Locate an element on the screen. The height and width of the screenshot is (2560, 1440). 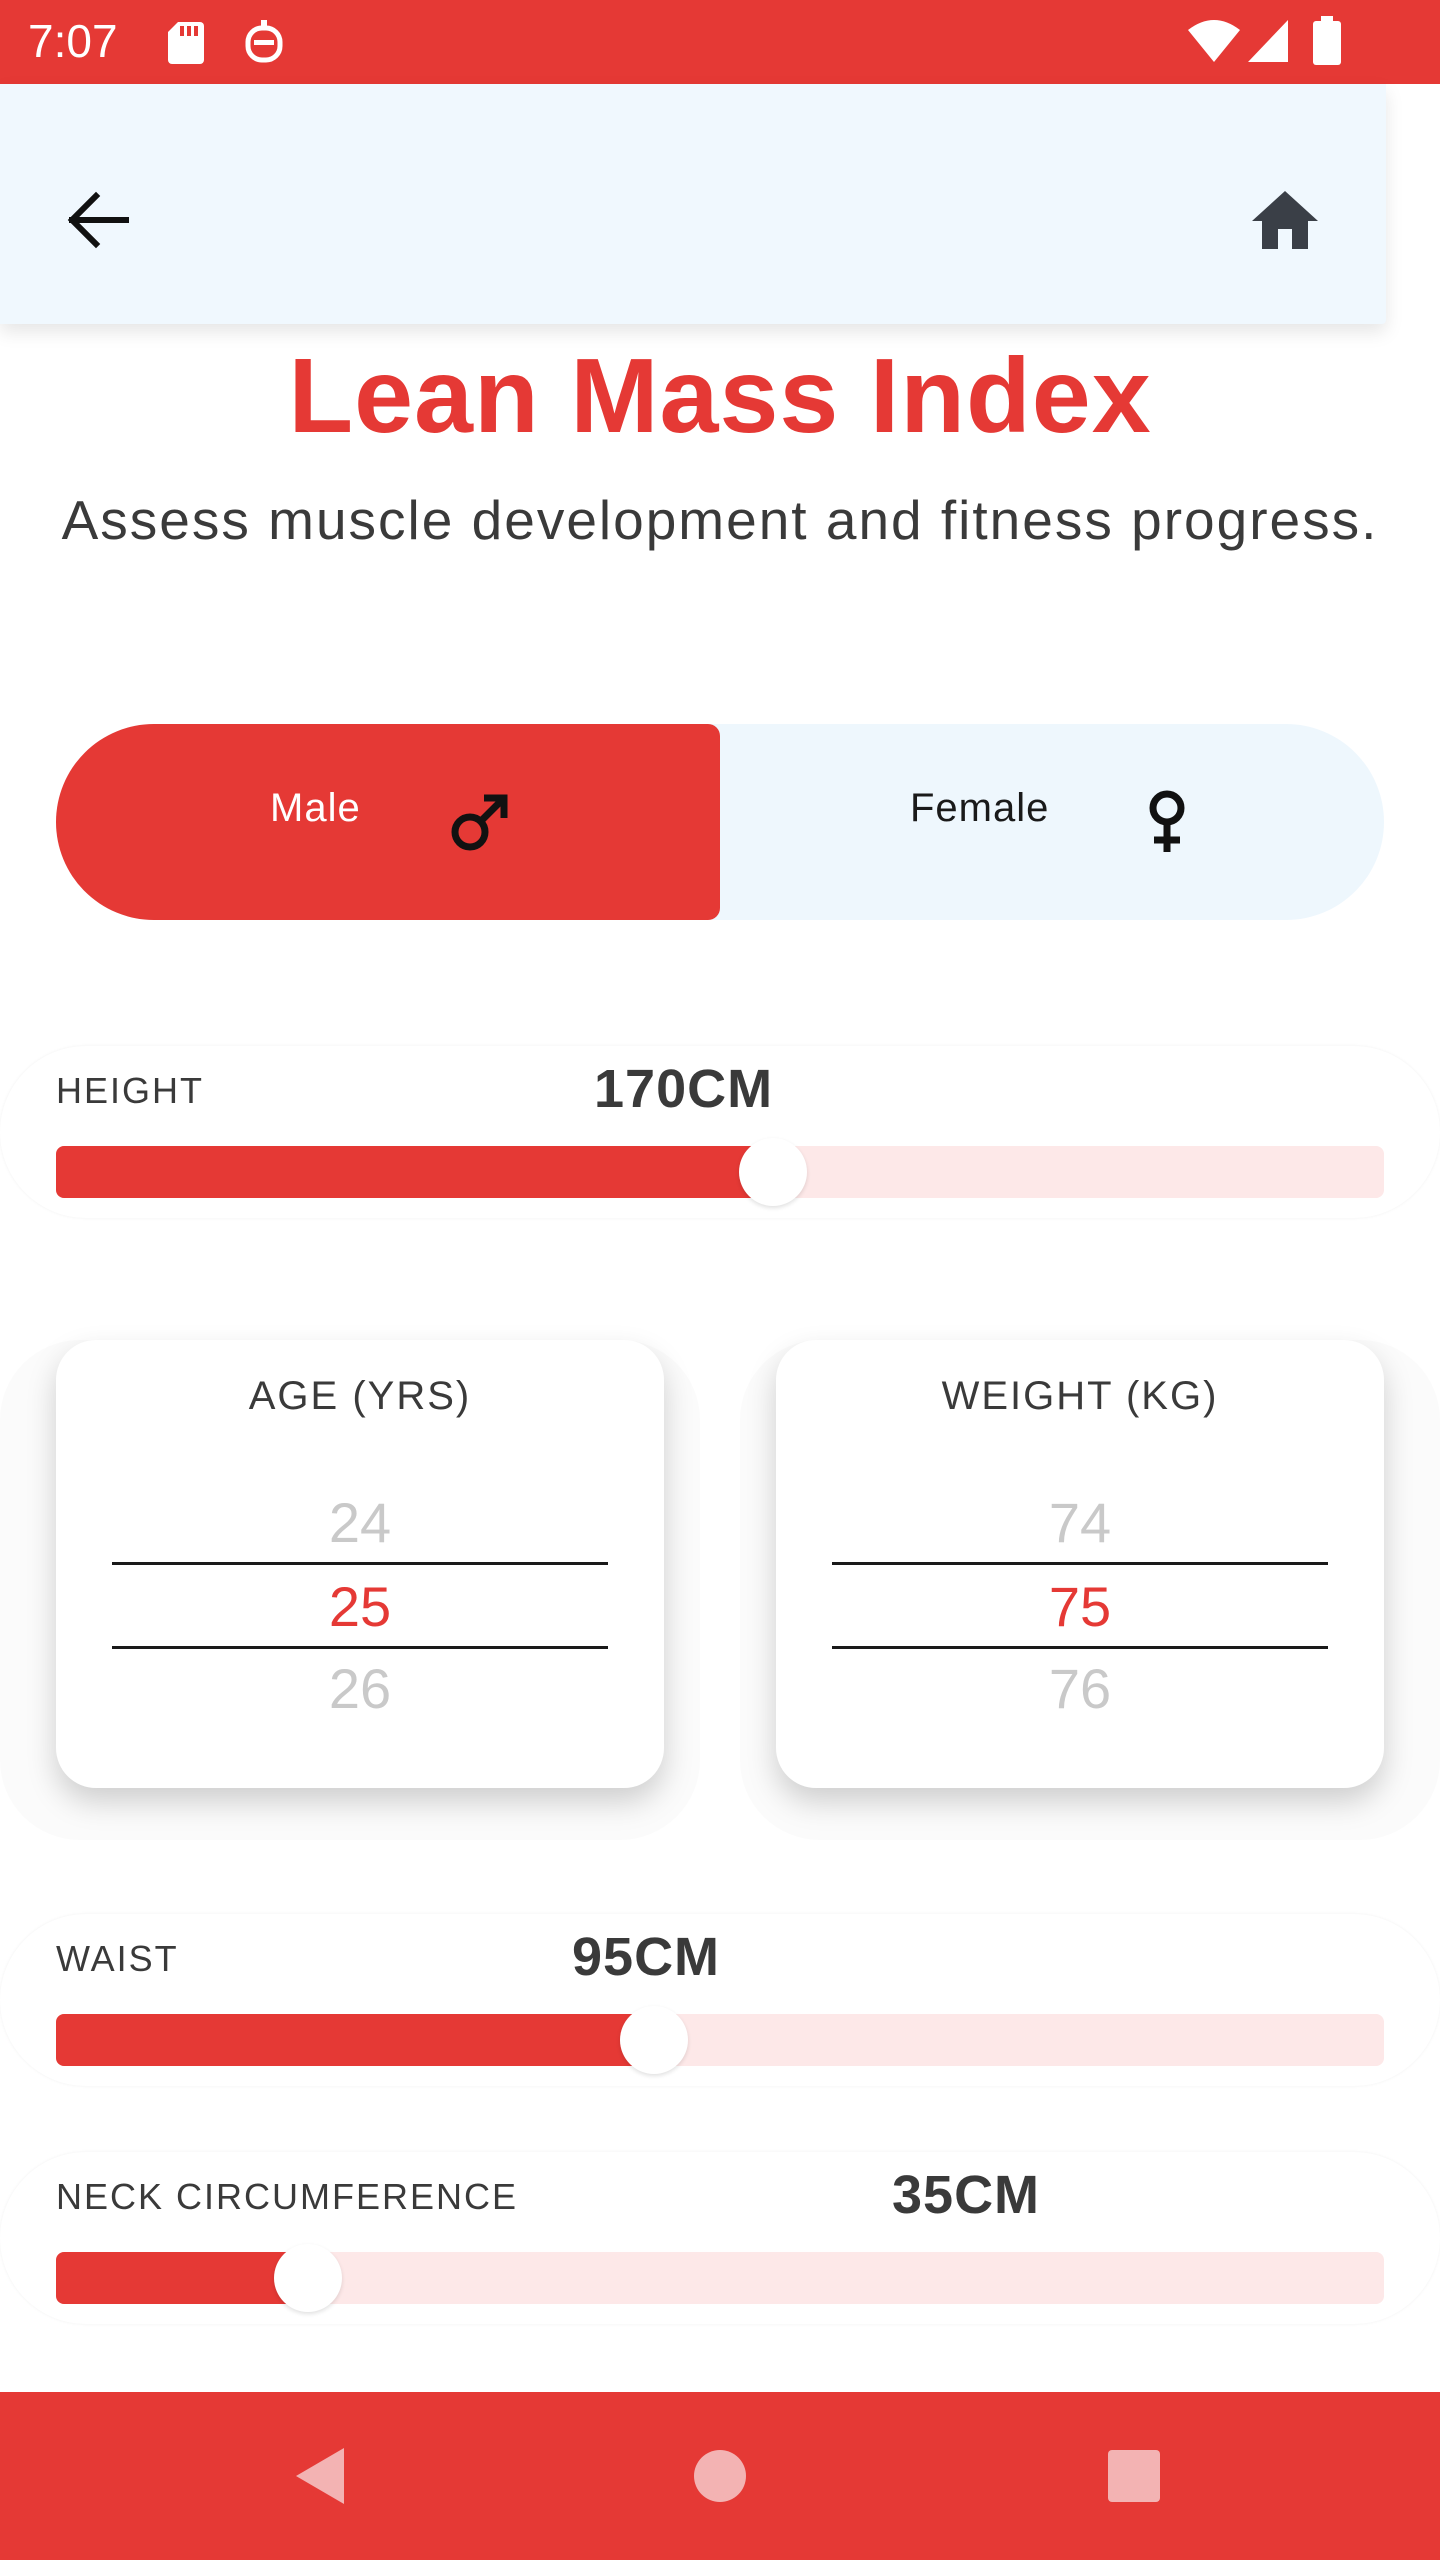
nav-back-icon is located at coordinates (320, 2478).